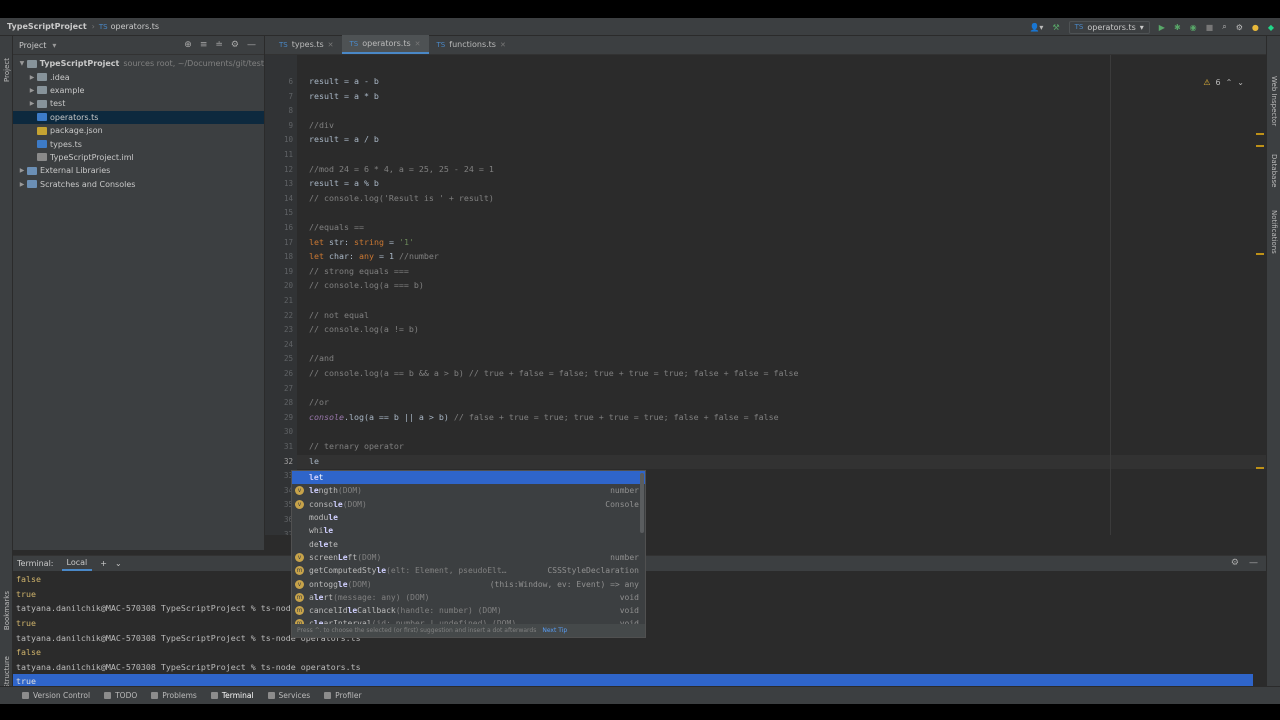 This screenshot has width=1280, height=720. Describe the element at coordinates (138, 117) in the screenshot. I see `tree-item: operators.ts` at that location.